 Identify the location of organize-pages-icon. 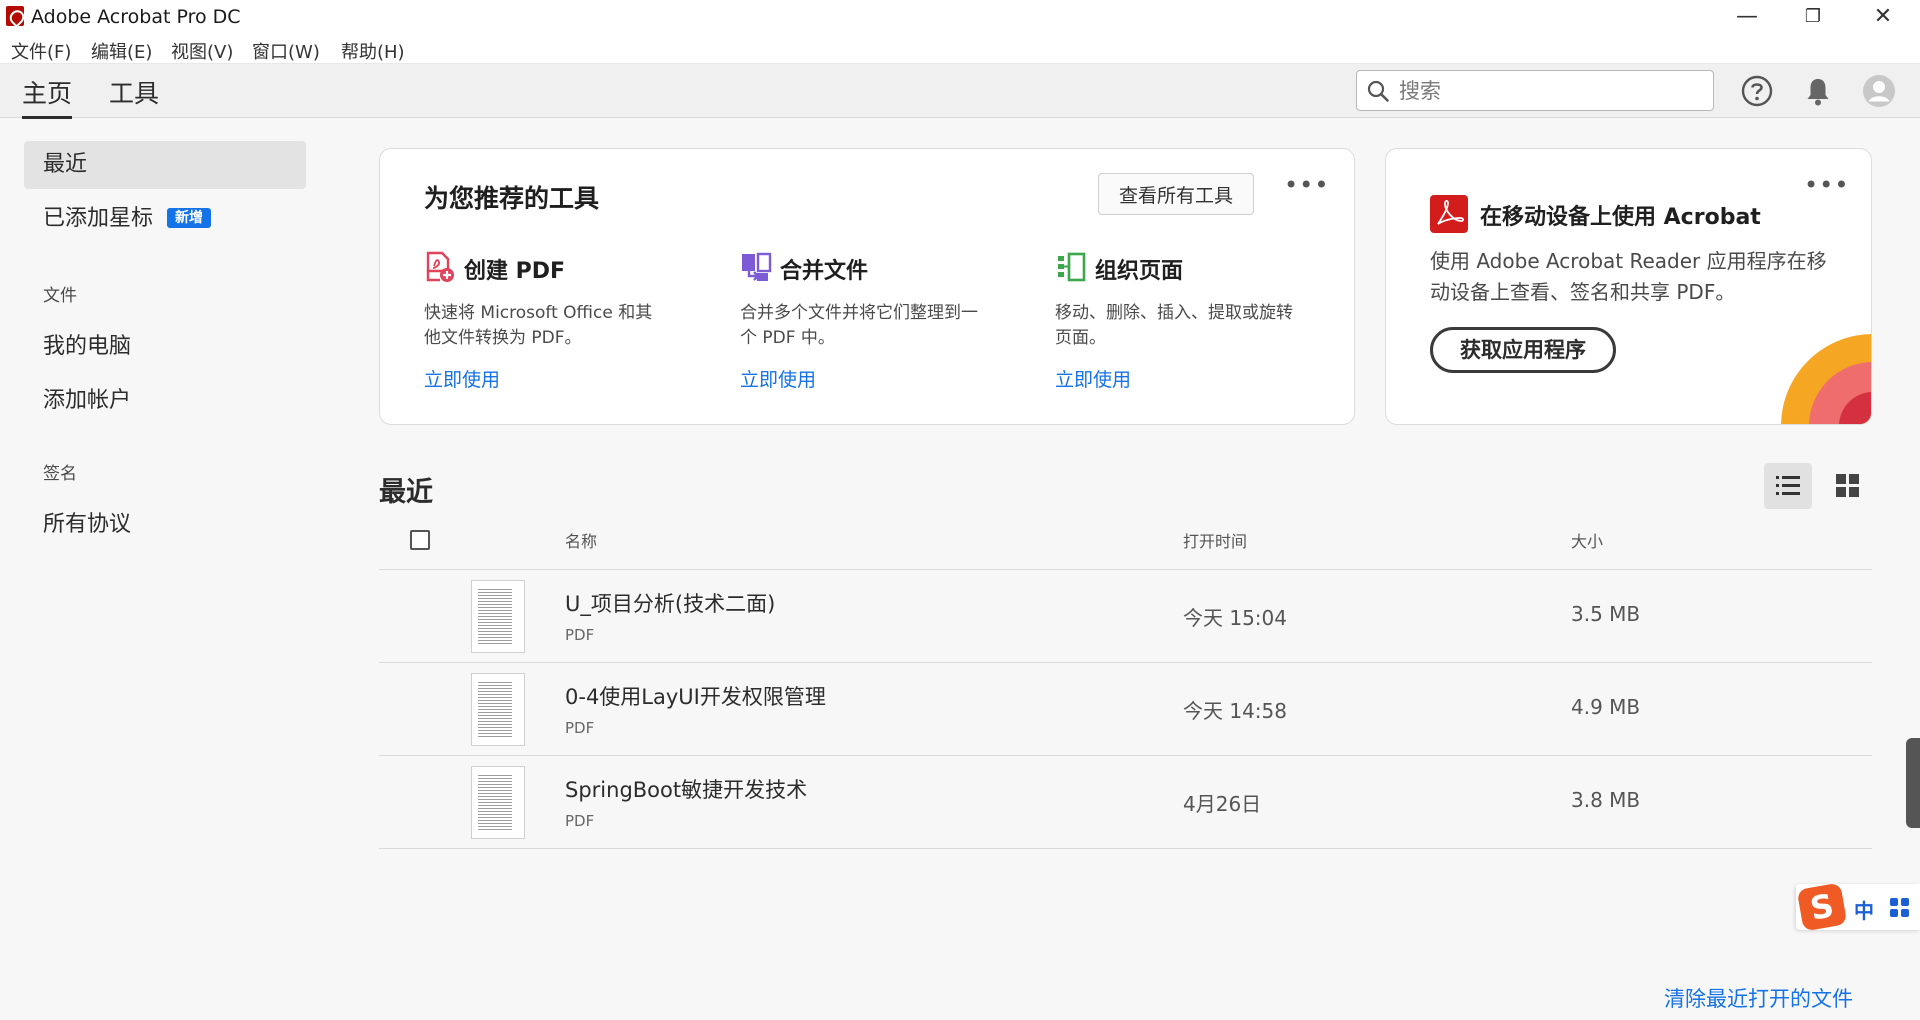
(1072, 267).